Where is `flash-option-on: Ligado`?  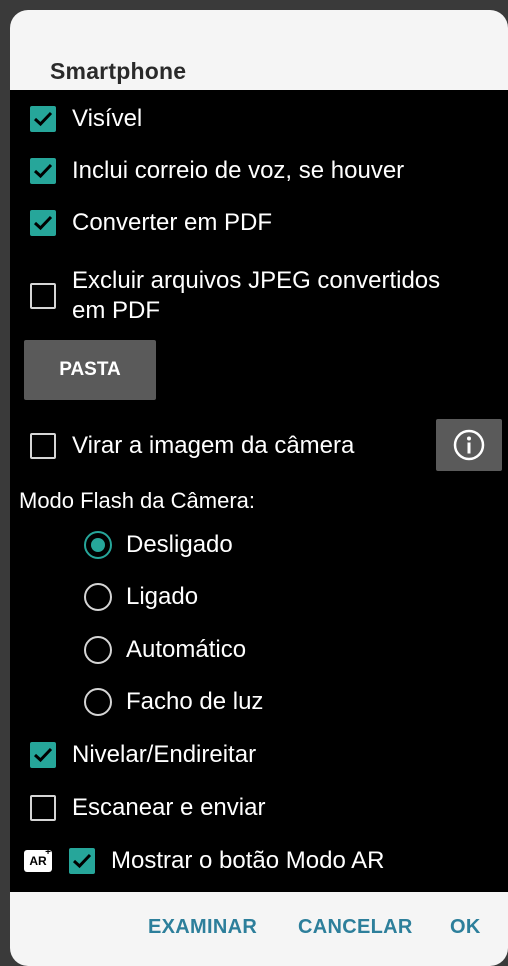
flash-option-on: Ligado is located at coordinates (141, 597).